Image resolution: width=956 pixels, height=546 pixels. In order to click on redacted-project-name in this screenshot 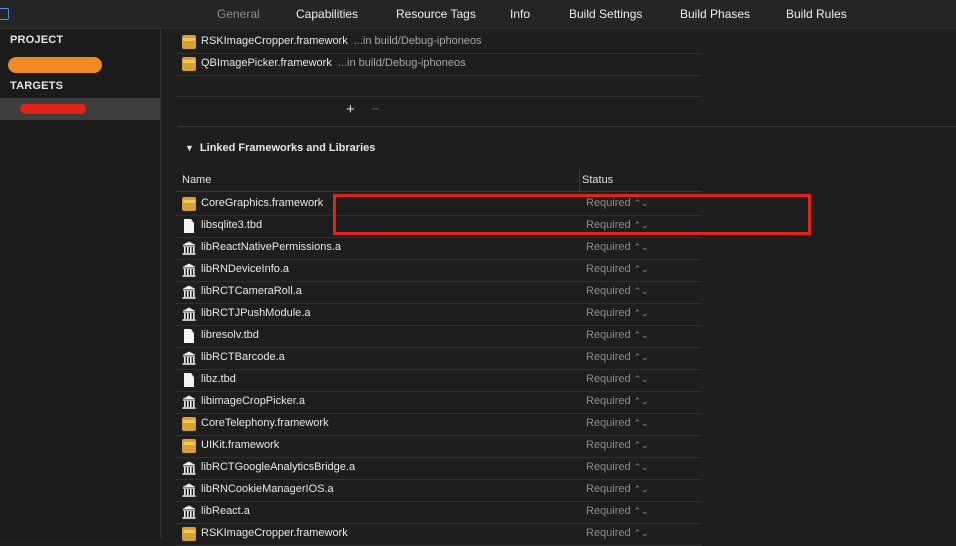, I will do `click(55, 65)`.